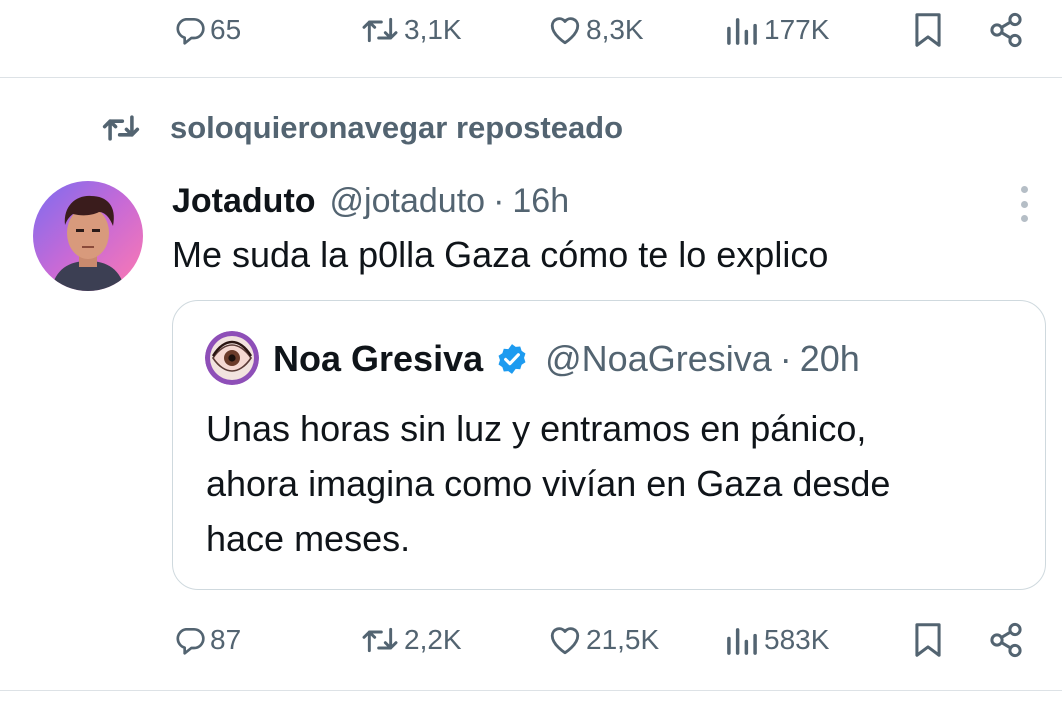  I want to click on quoted-avatar, so click(232, 358).